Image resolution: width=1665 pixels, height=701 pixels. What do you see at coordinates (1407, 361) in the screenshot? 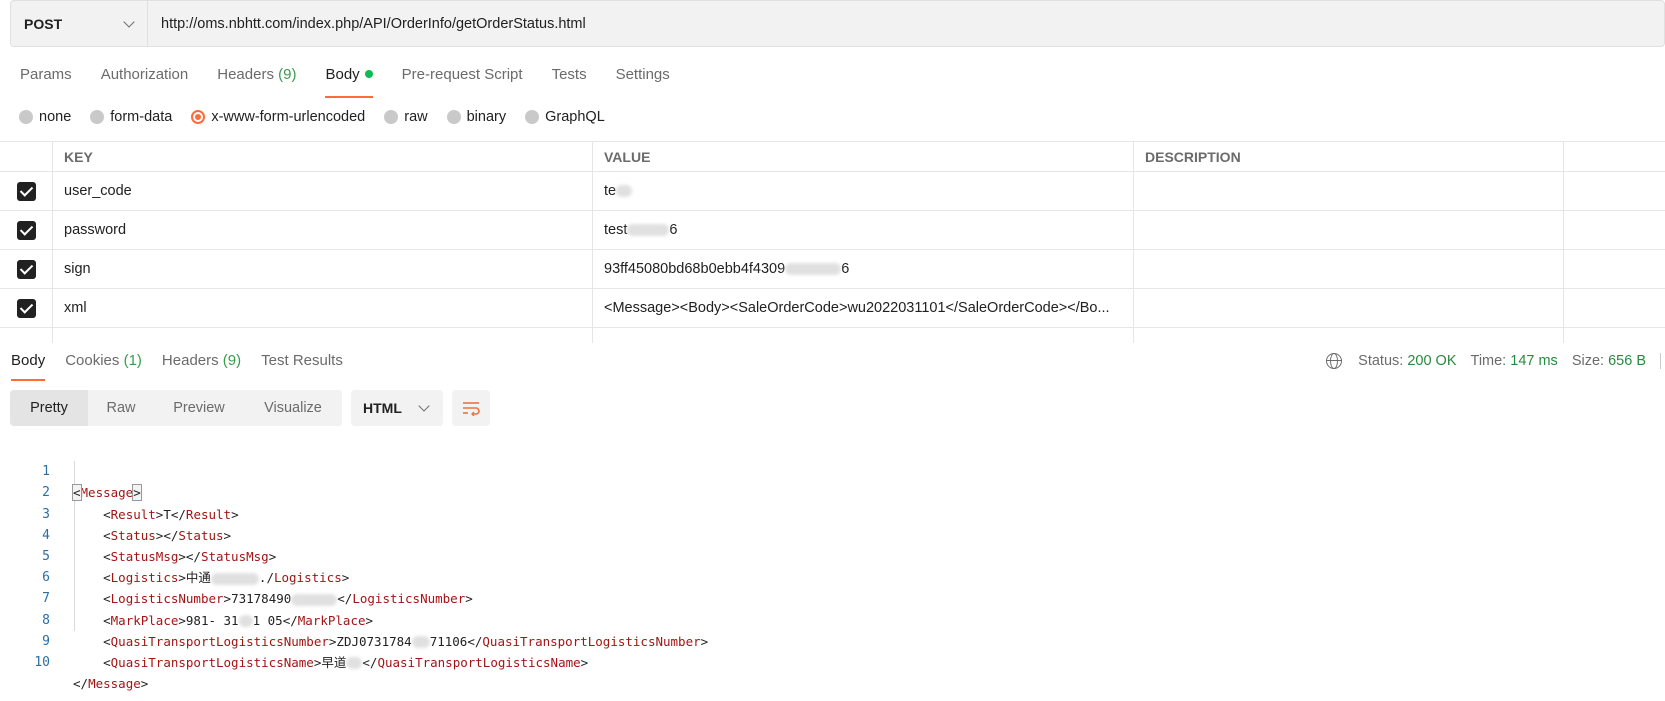
I see `status-info: Status: 200 OK` at bounding box center [1407, 361].